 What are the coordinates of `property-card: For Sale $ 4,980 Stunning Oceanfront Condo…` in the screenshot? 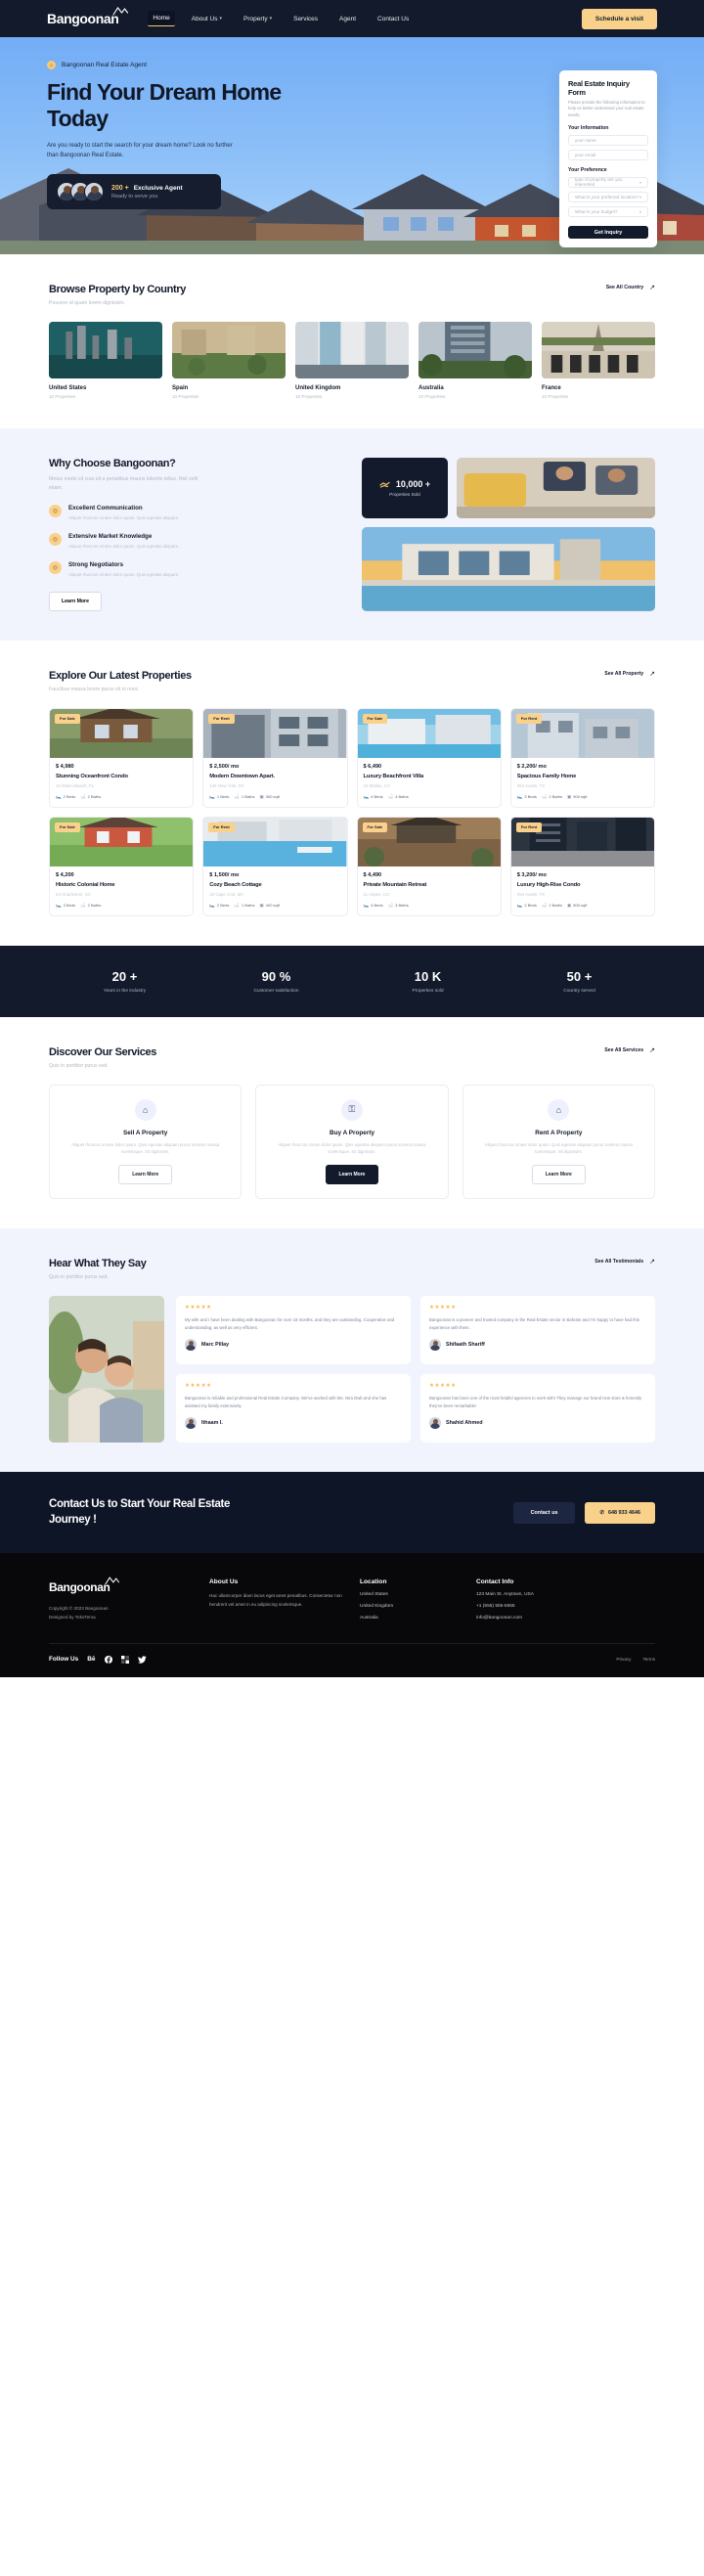 It's located at (122, 757).